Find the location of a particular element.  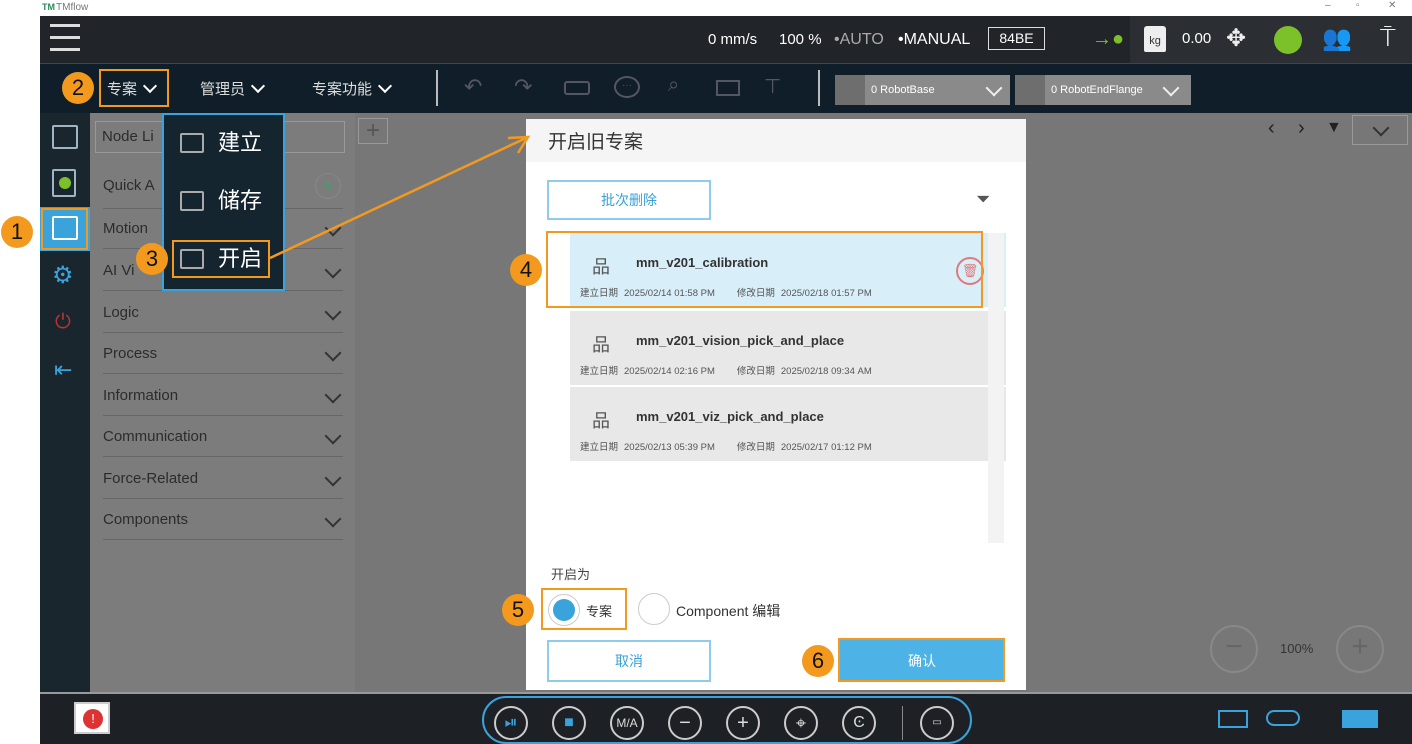

annotation-badge: 4 is located at coordinates (526, 270).